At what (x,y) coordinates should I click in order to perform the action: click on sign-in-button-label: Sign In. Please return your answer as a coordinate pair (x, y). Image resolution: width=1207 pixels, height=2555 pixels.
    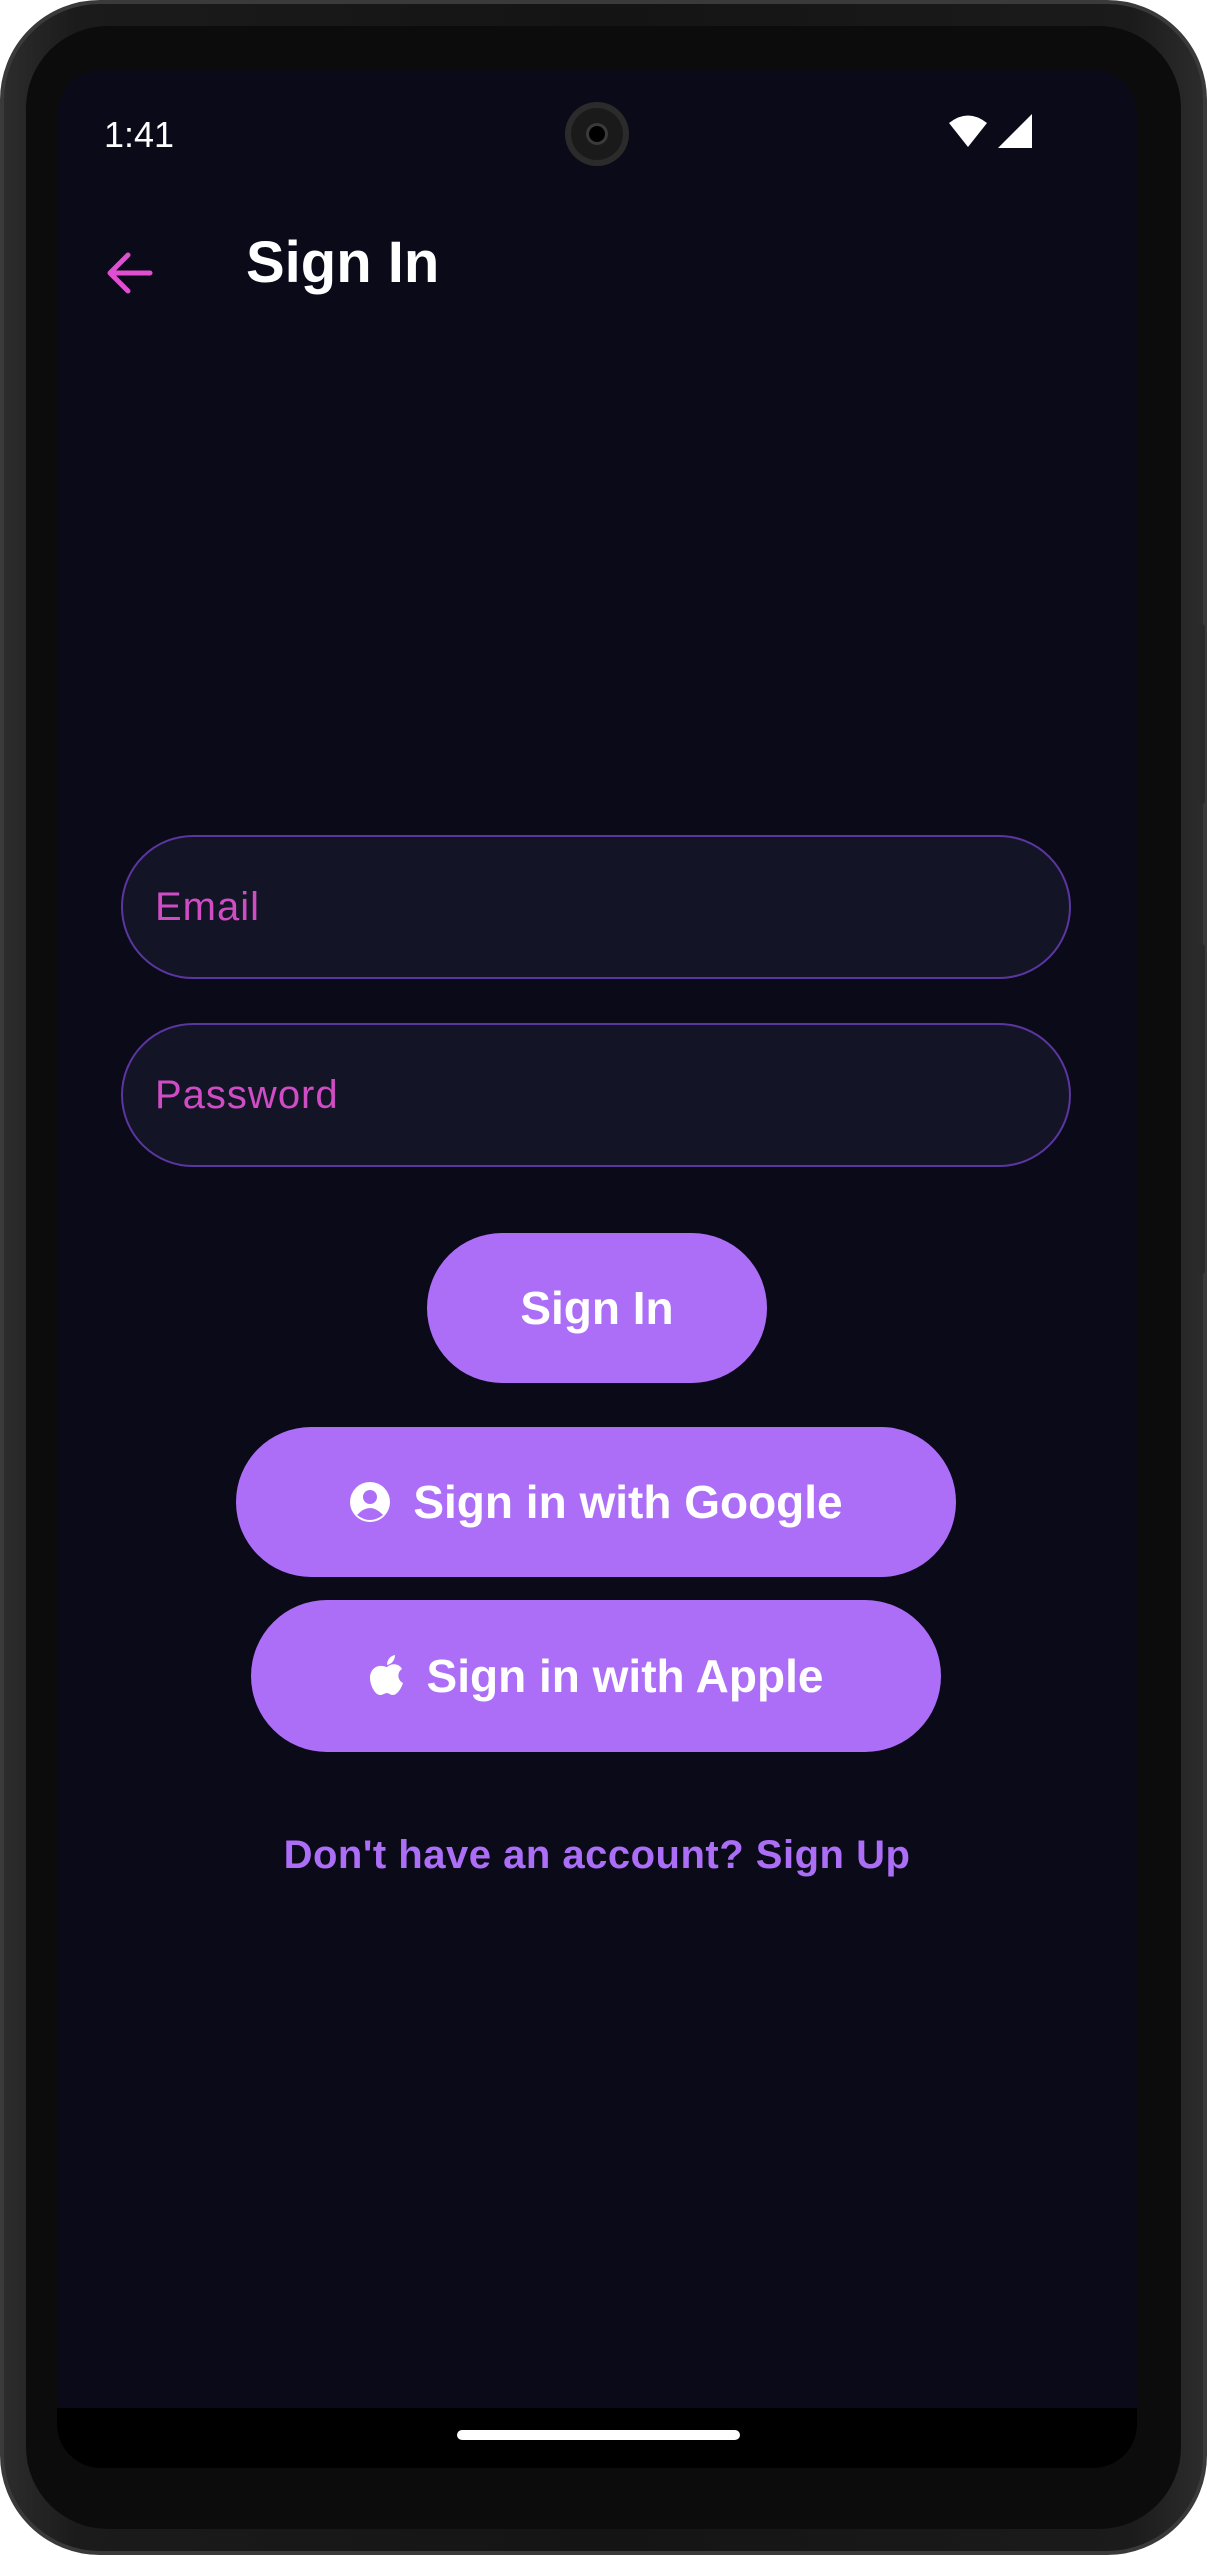
    Looking at the image, I should click on (597, 1308).